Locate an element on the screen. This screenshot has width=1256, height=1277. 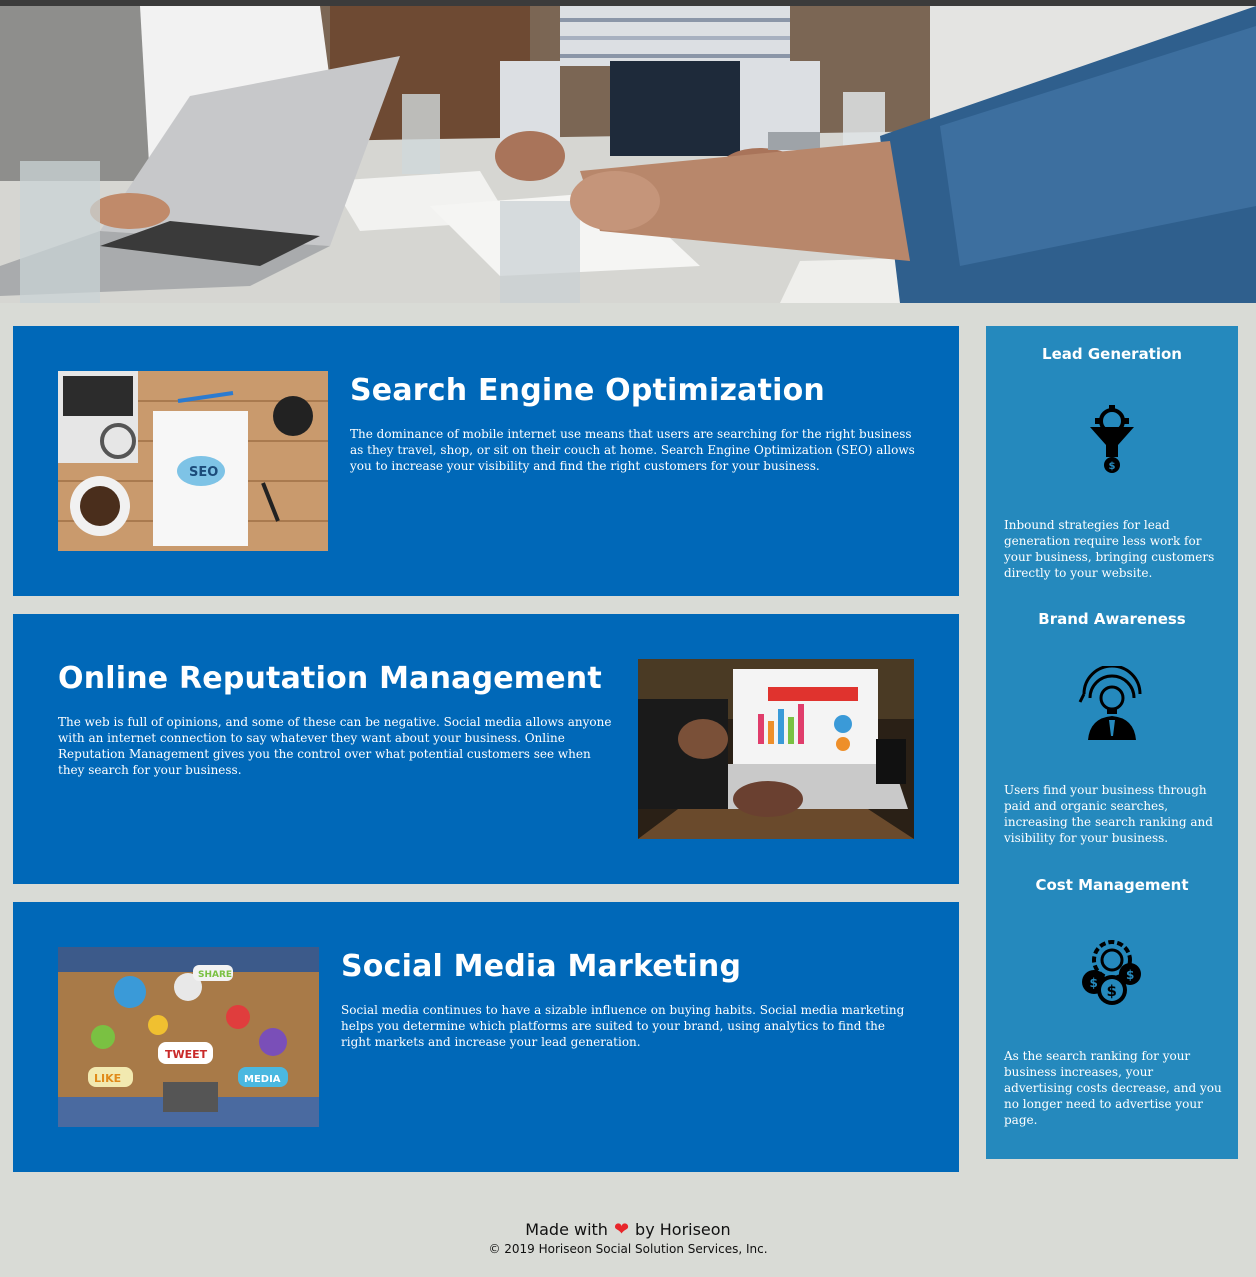
benefit-title: Lead Generation is located at coordinates (1112, 354).